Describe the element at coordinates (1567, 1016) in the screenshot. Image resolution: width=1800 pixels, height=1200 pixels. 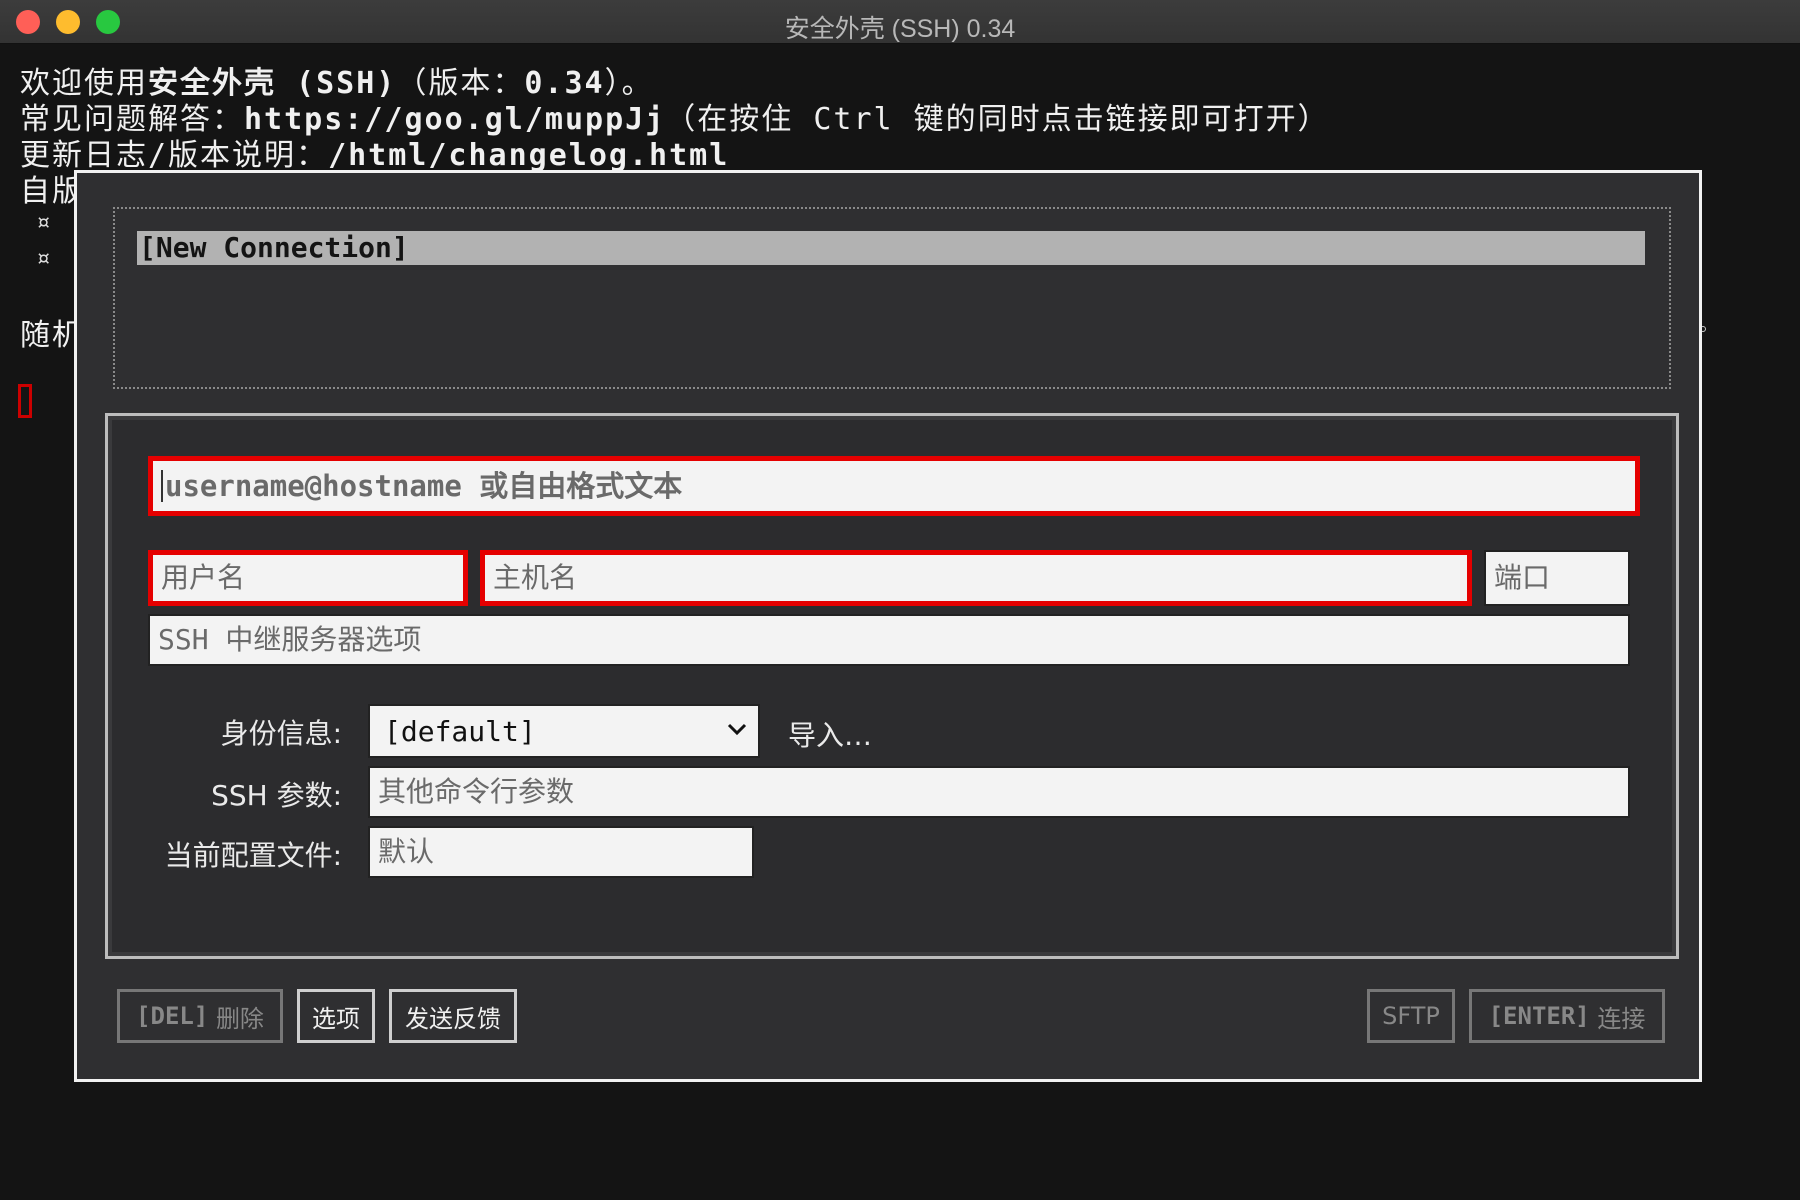
I see `connect-button: [ENTER] 连接` at that location.